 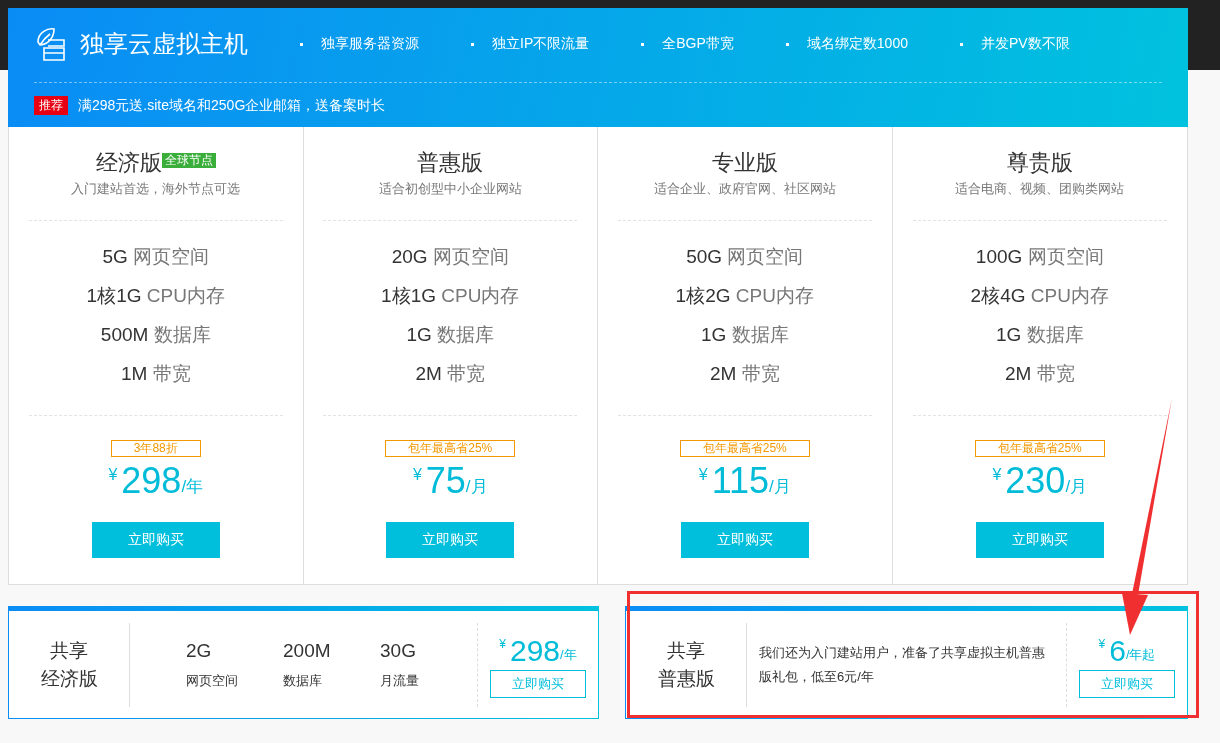 What do you see at coordinates (128, 163) in the screenshot?
I see `plan-name: 经济版` at bounding box center [128, 163].